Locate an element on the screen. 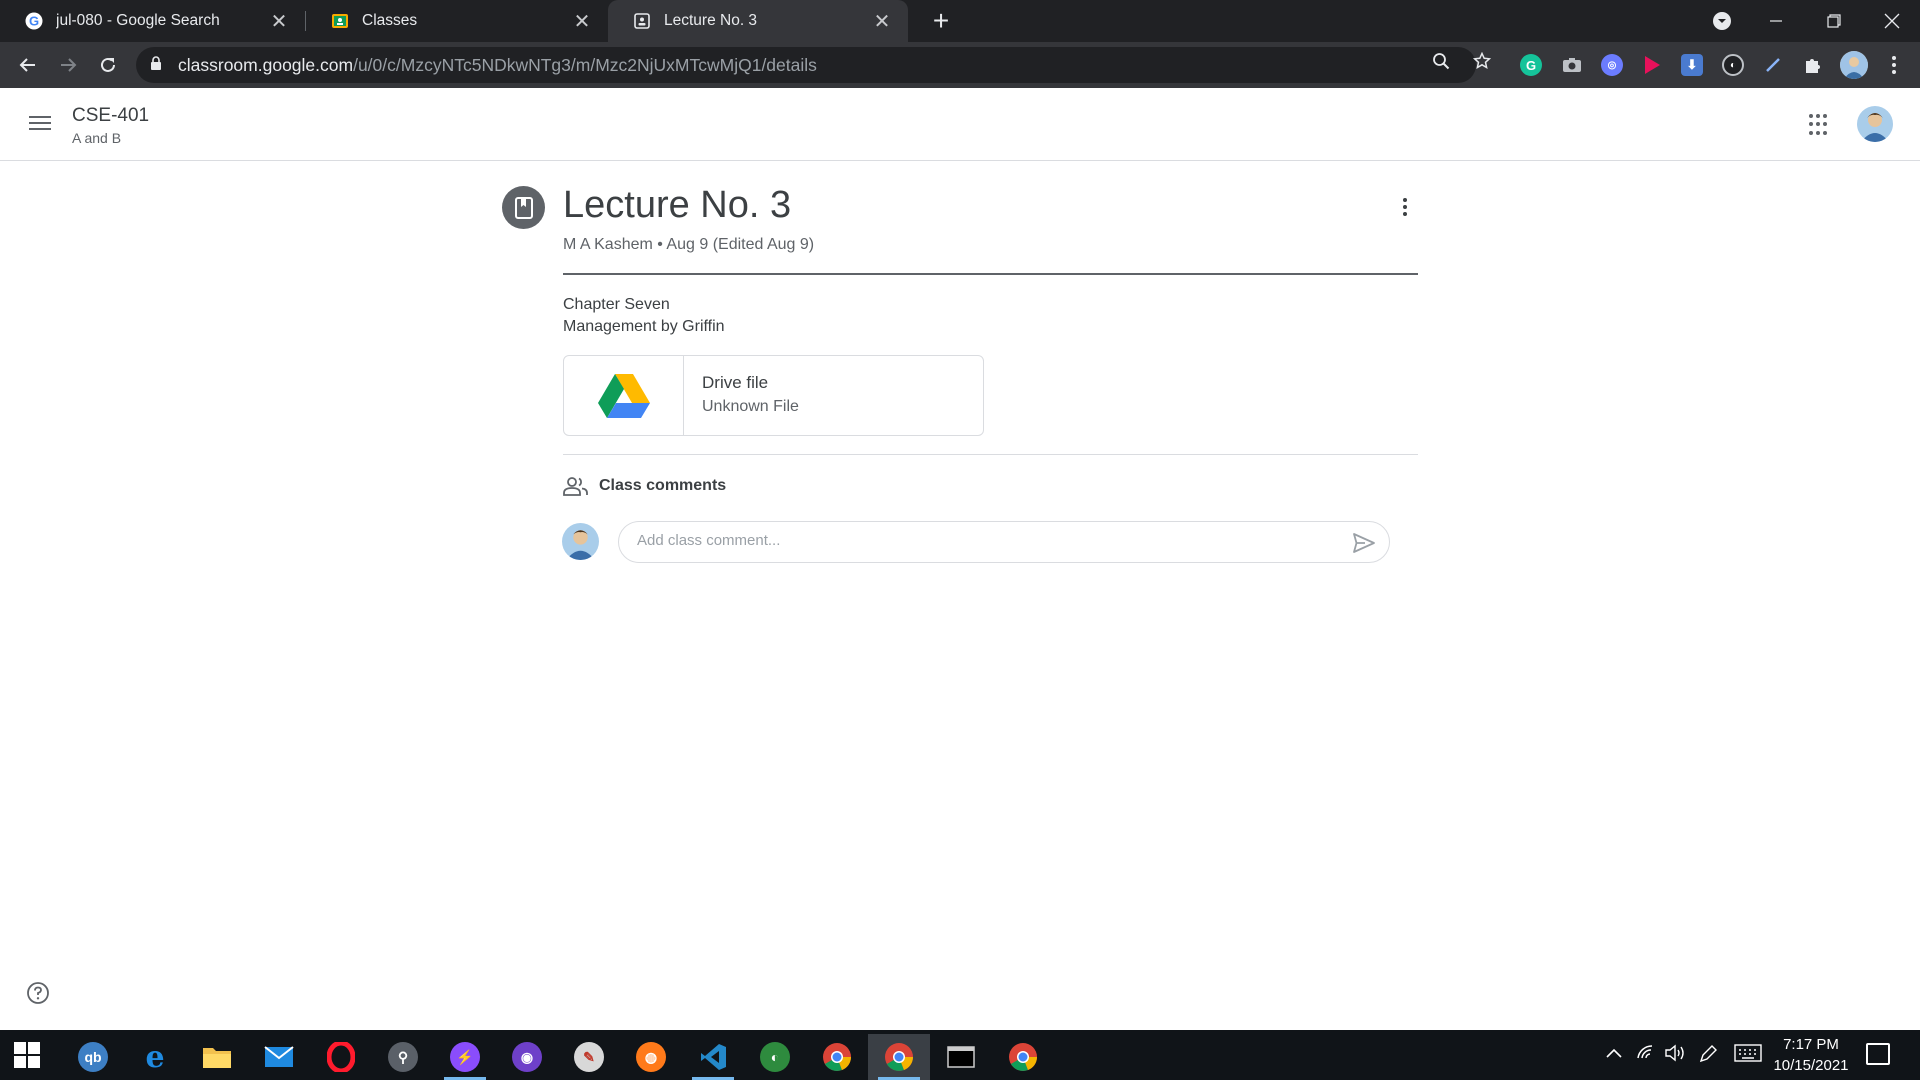 This screenshot has width=1920, height=1080. forward-button is located at coordinates (68, 65).